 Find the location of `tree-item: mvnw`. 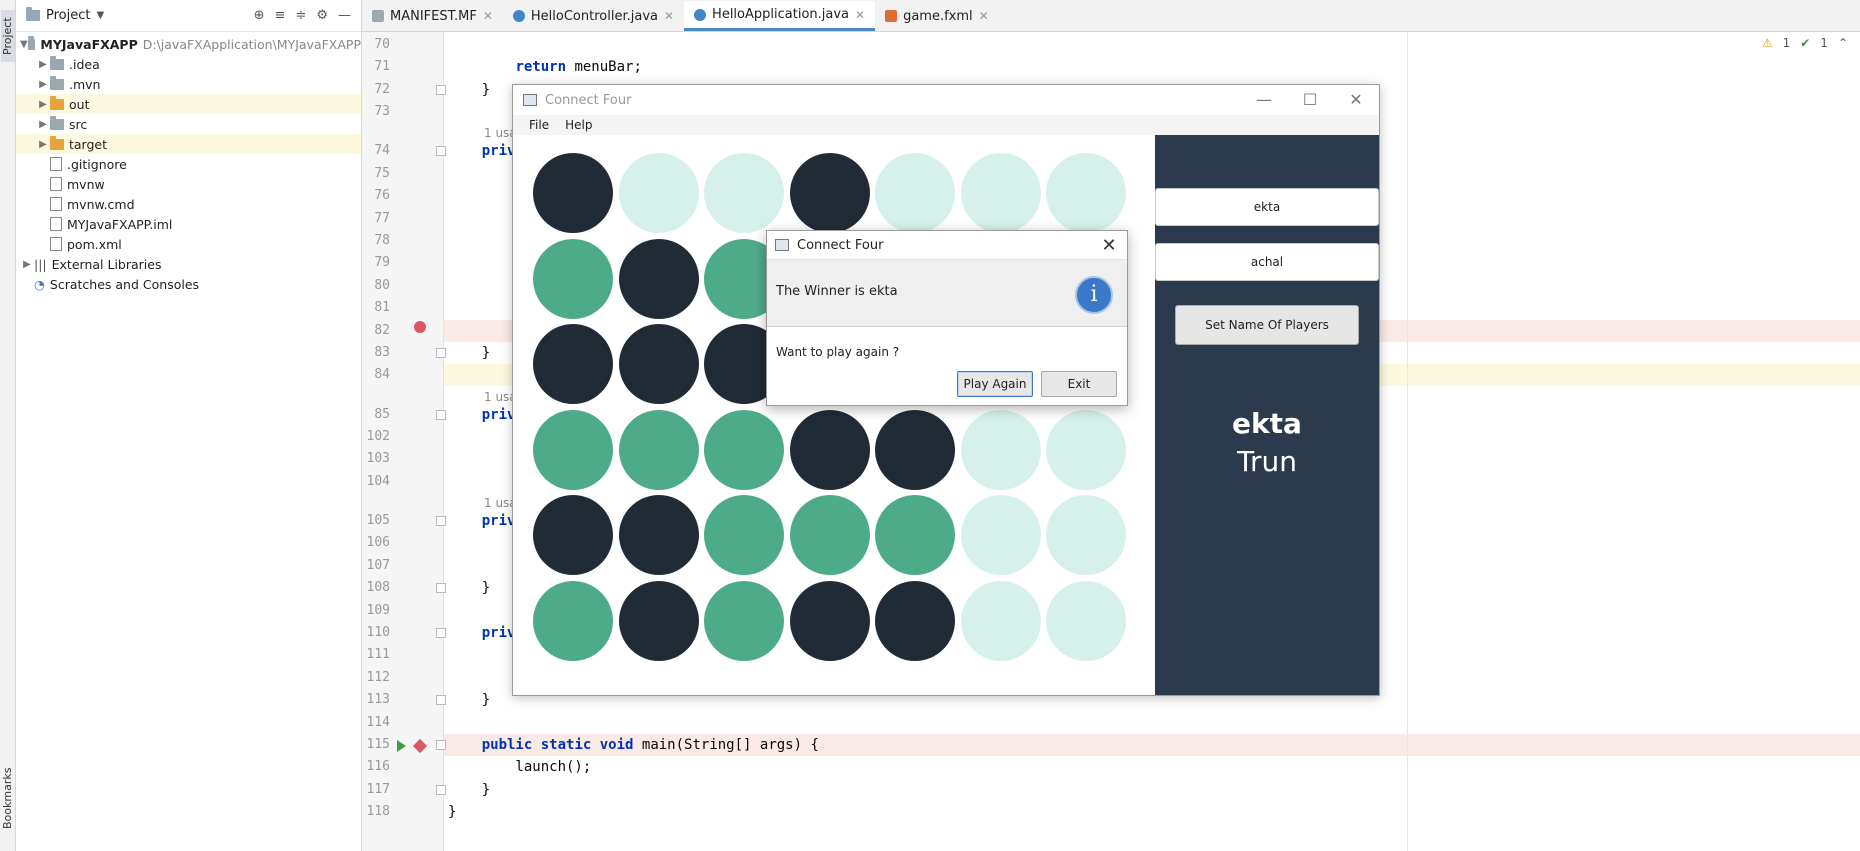

tree-item: mvnw is located at coordinates (188, 184).